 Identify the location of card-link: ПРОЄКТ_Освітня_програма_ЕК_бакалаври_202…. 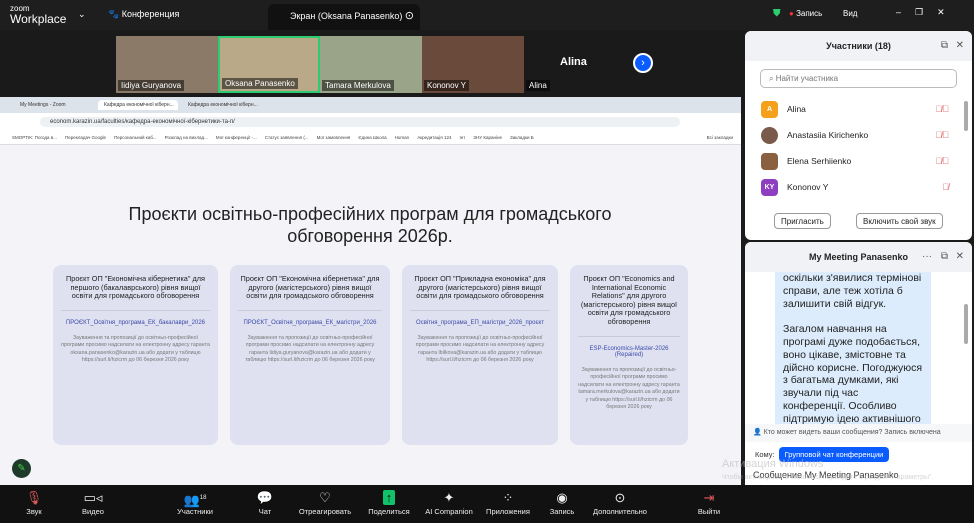
(135, 323).